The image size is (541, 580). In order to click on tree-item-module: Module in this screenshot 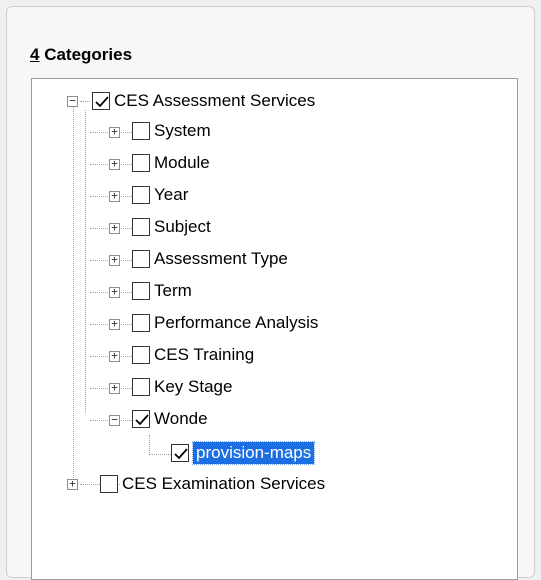, I will do `click(182, 163)`.